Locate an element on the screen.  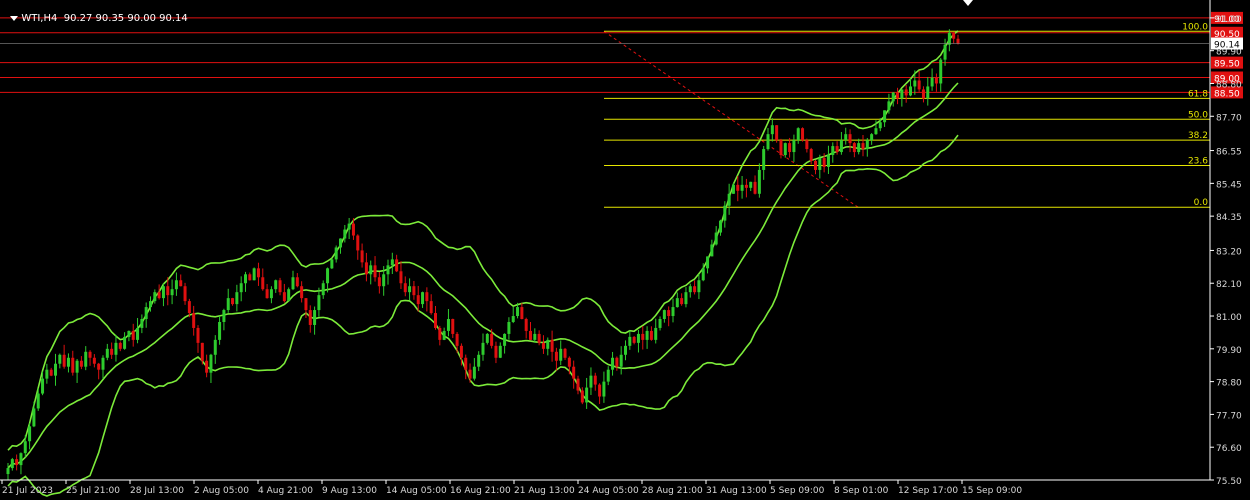
dropdown-triangle-icon is located at coordinates (14, 18).